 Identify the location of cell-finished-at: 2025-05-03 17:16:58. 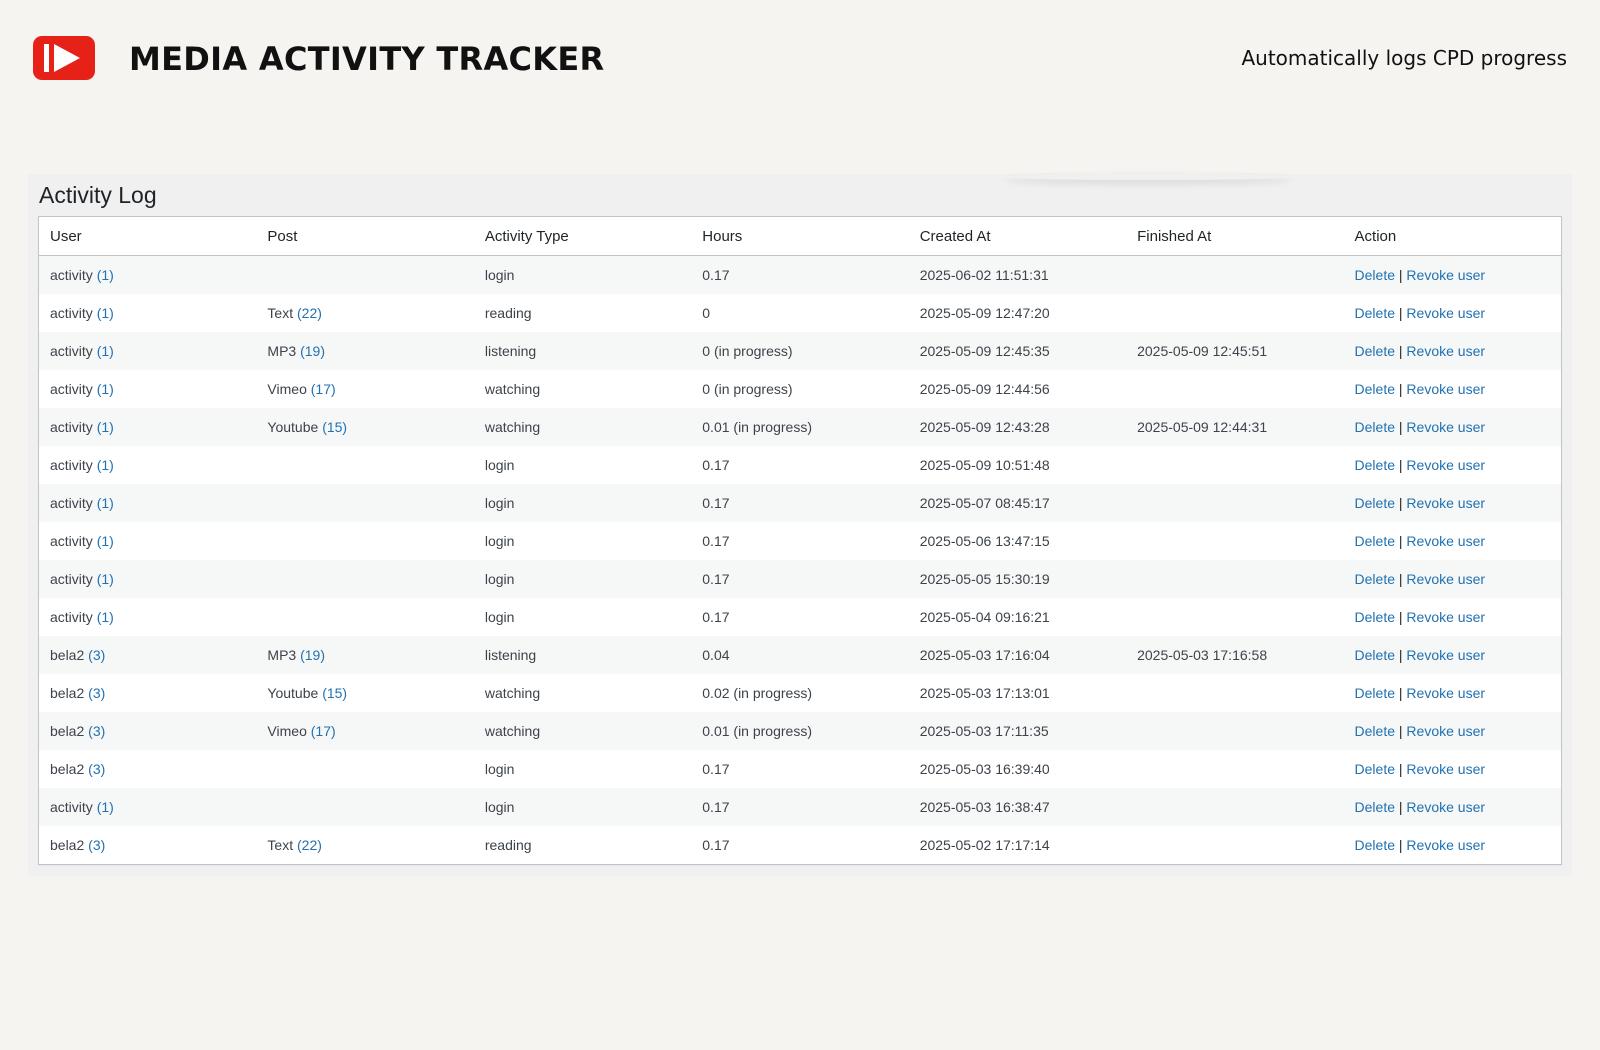
(1235, 655).